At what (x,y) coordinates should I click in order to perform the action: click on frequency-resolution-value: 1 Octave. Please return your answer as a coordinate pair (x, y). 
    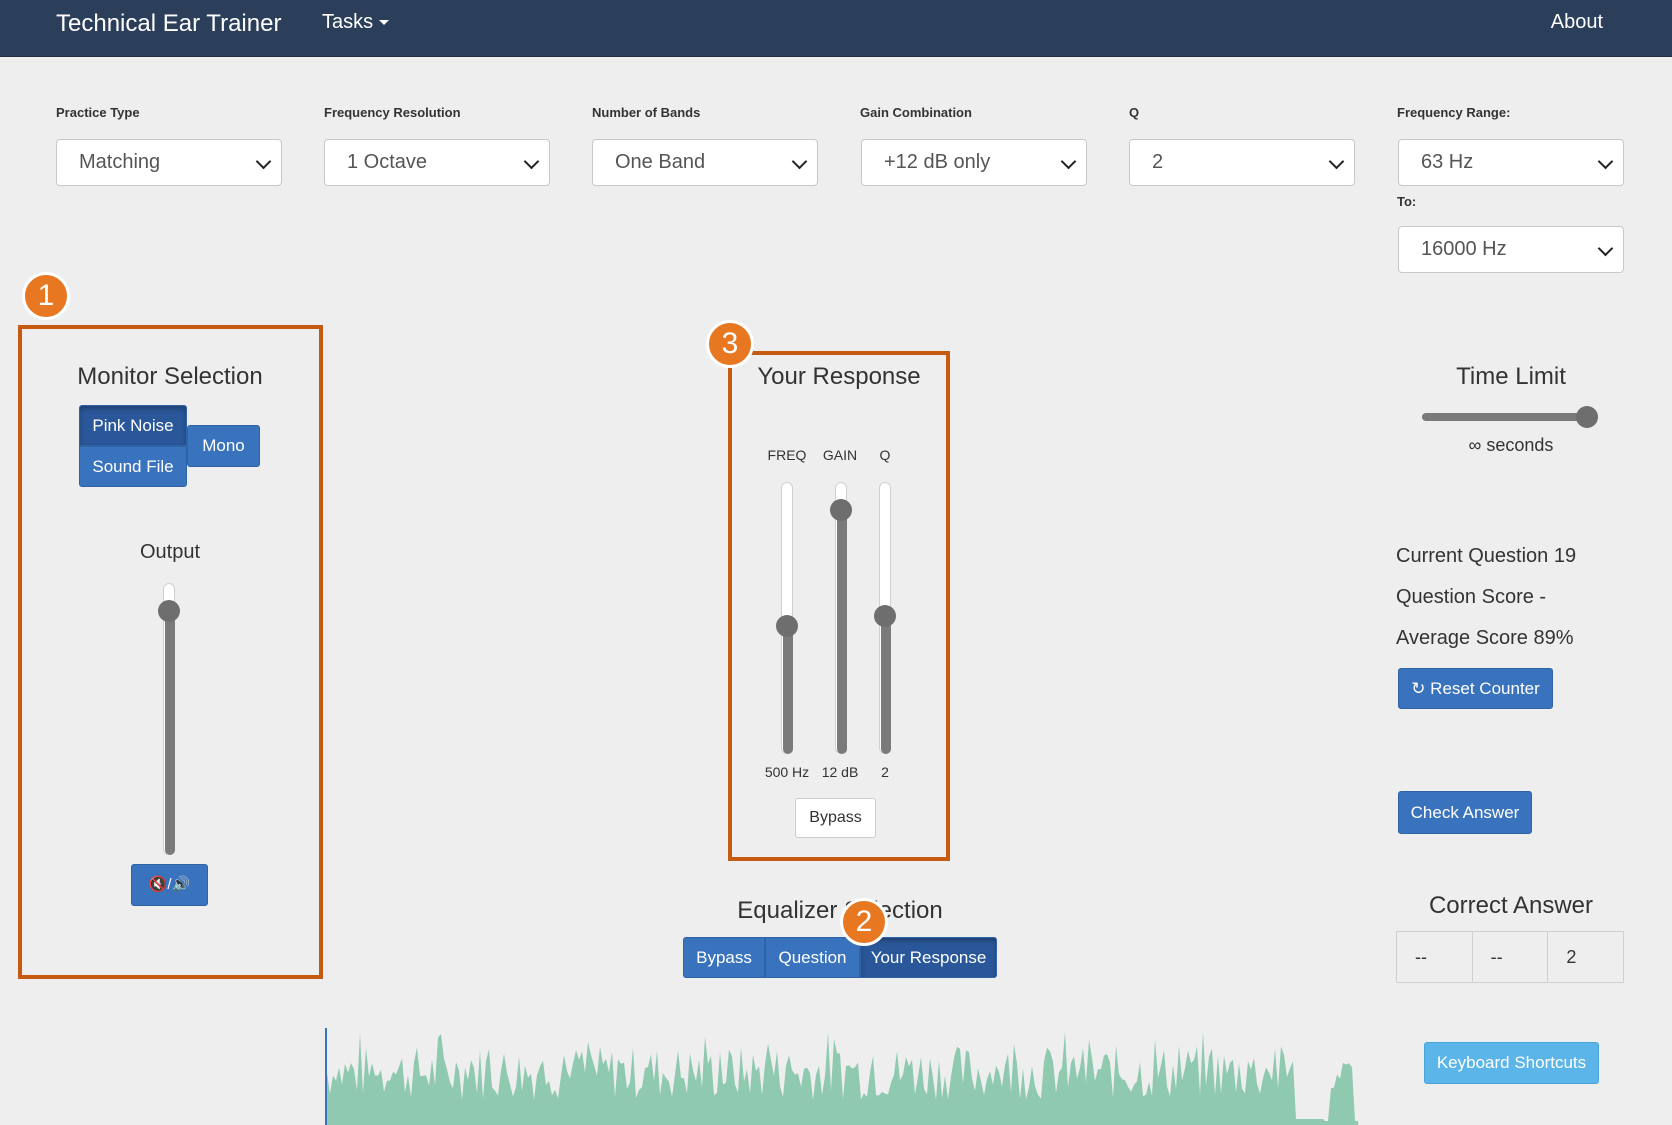
    Looking at the image, I should click on (387, 162).